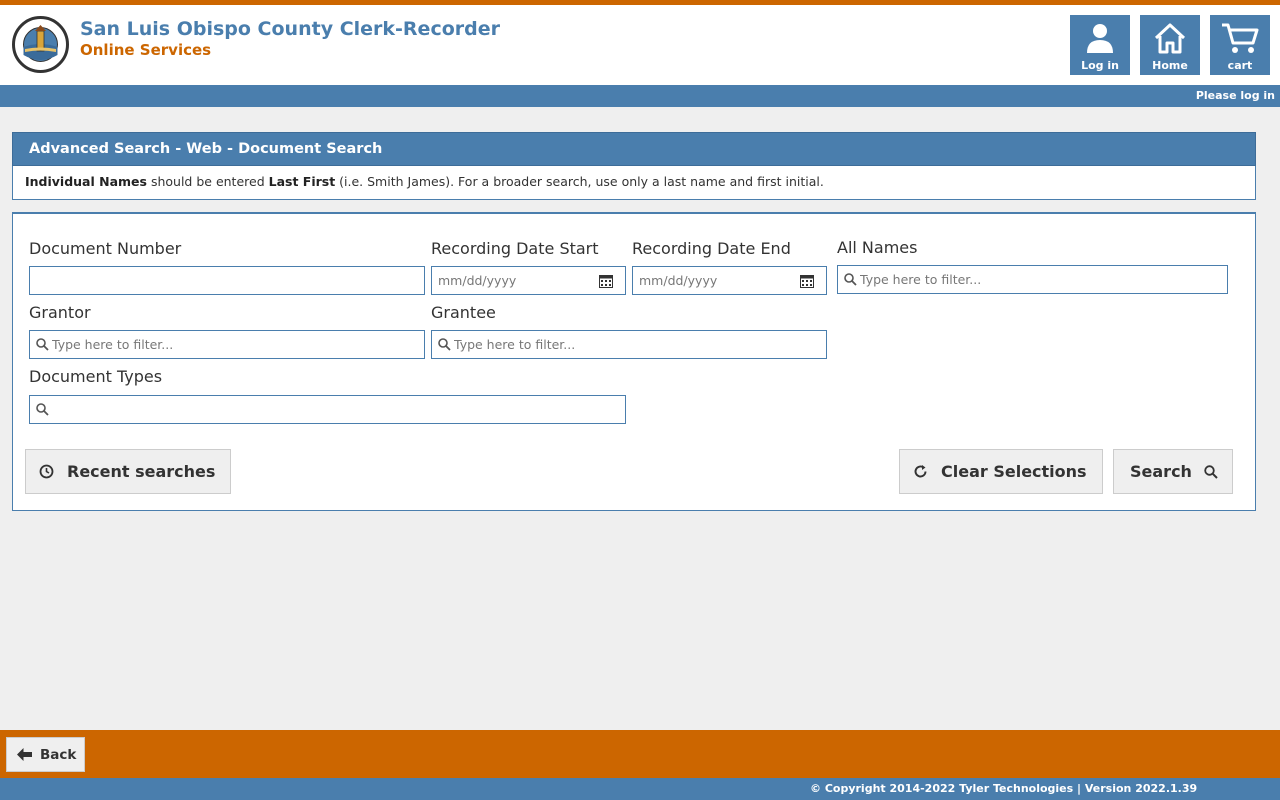  I want to click on clear-selections-button: Clear Selections, so click(1001, 471).